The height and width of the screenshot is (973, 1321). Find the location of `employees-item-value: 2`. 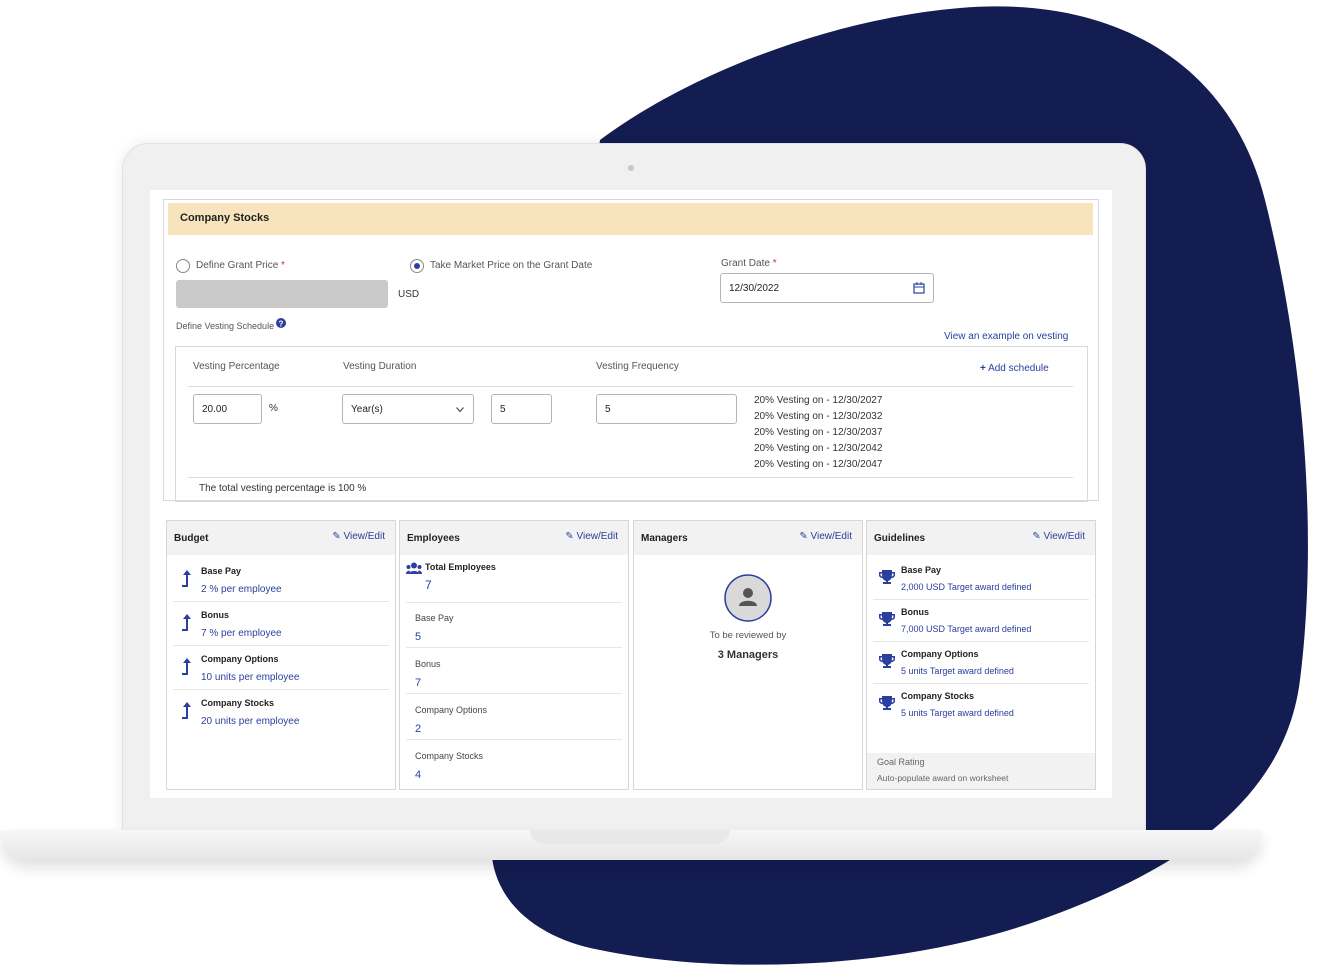

employees-item-value: 2 is located at coordinates (418, 729).